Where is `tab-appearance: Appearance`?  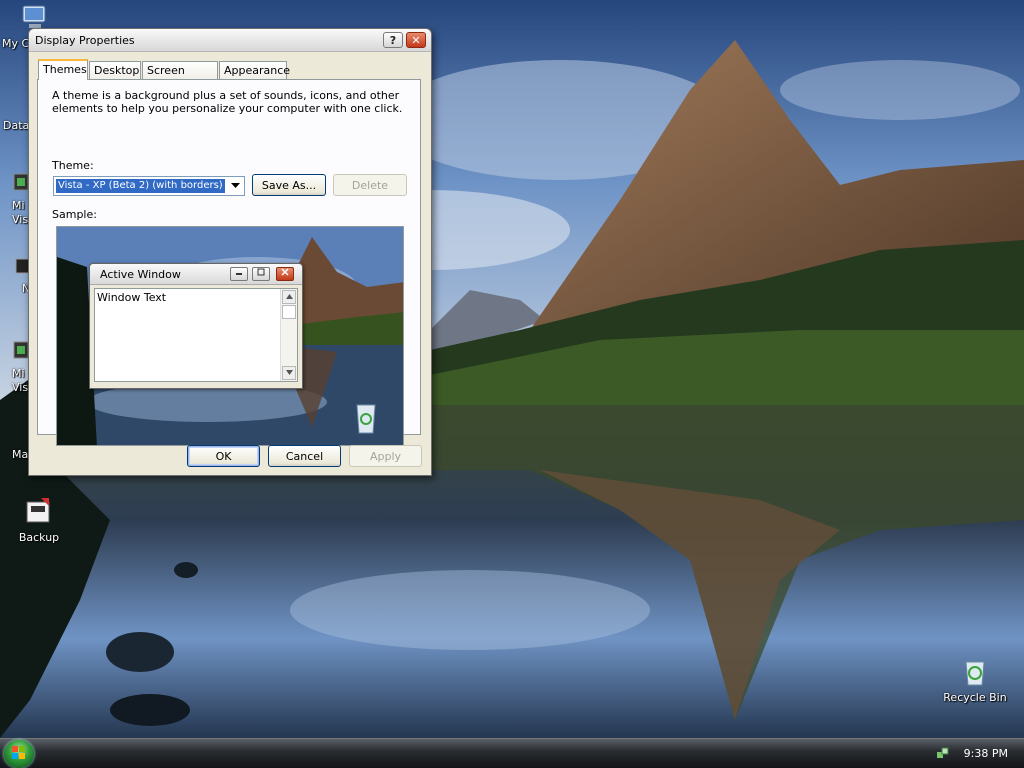 tab-appearance: Appearance is located at coordinates (254, 70).